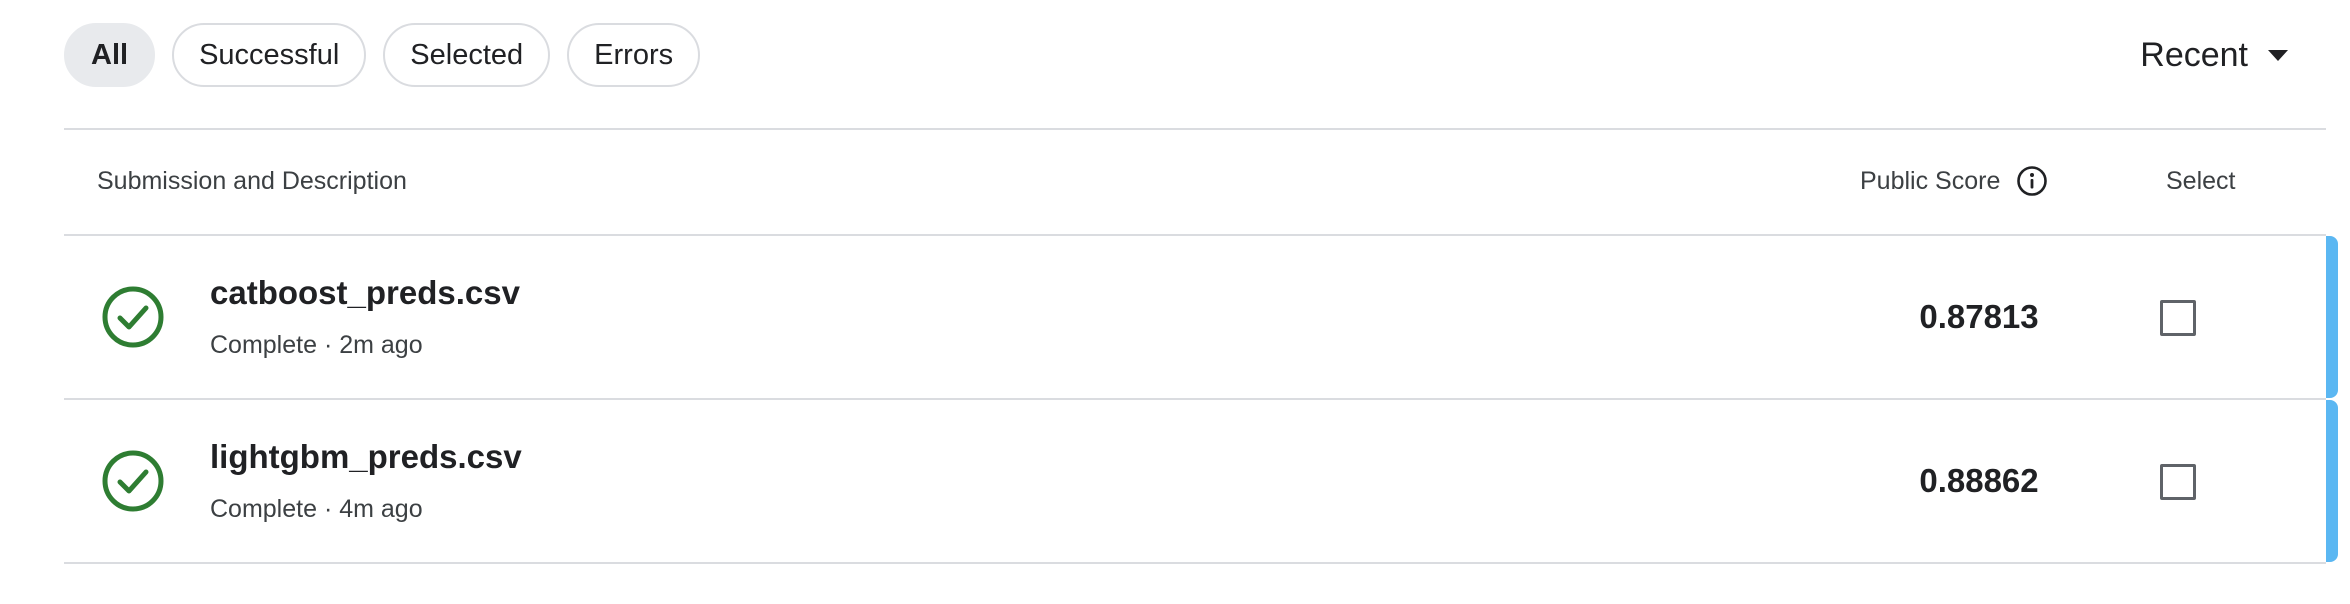 The image size is (2350, 604). Describe the element at coordinates (365, 293) in the screenshot. I see `submission-file-name: catboost_preds.csv` at that location.